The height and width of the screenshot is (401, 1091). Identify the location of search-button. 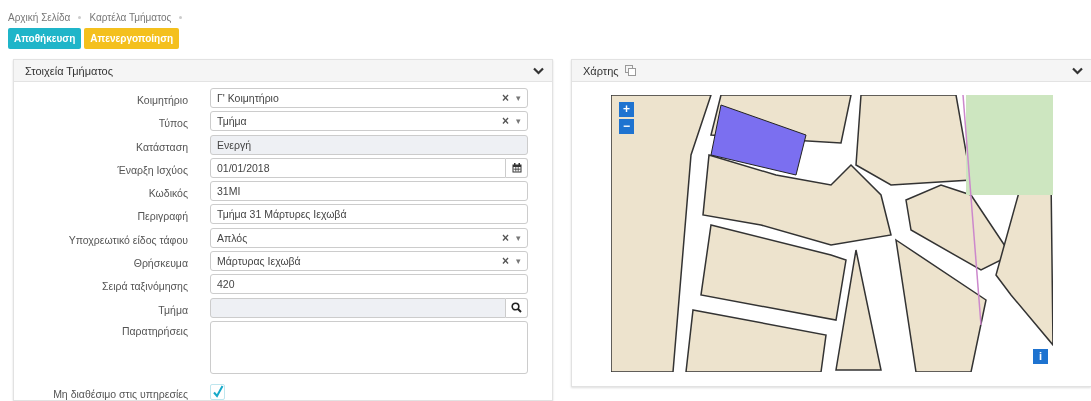
(517, 307).